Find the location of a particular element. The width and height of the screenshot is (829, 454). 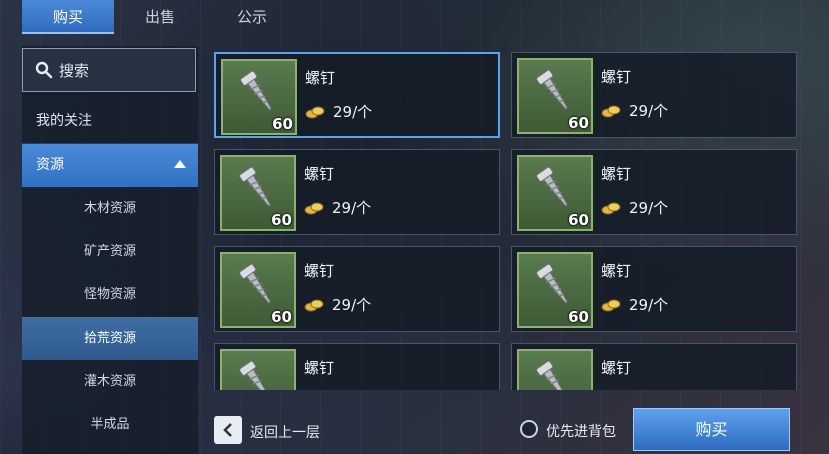

chevron-left-icon is located at coordinates (227, 430).